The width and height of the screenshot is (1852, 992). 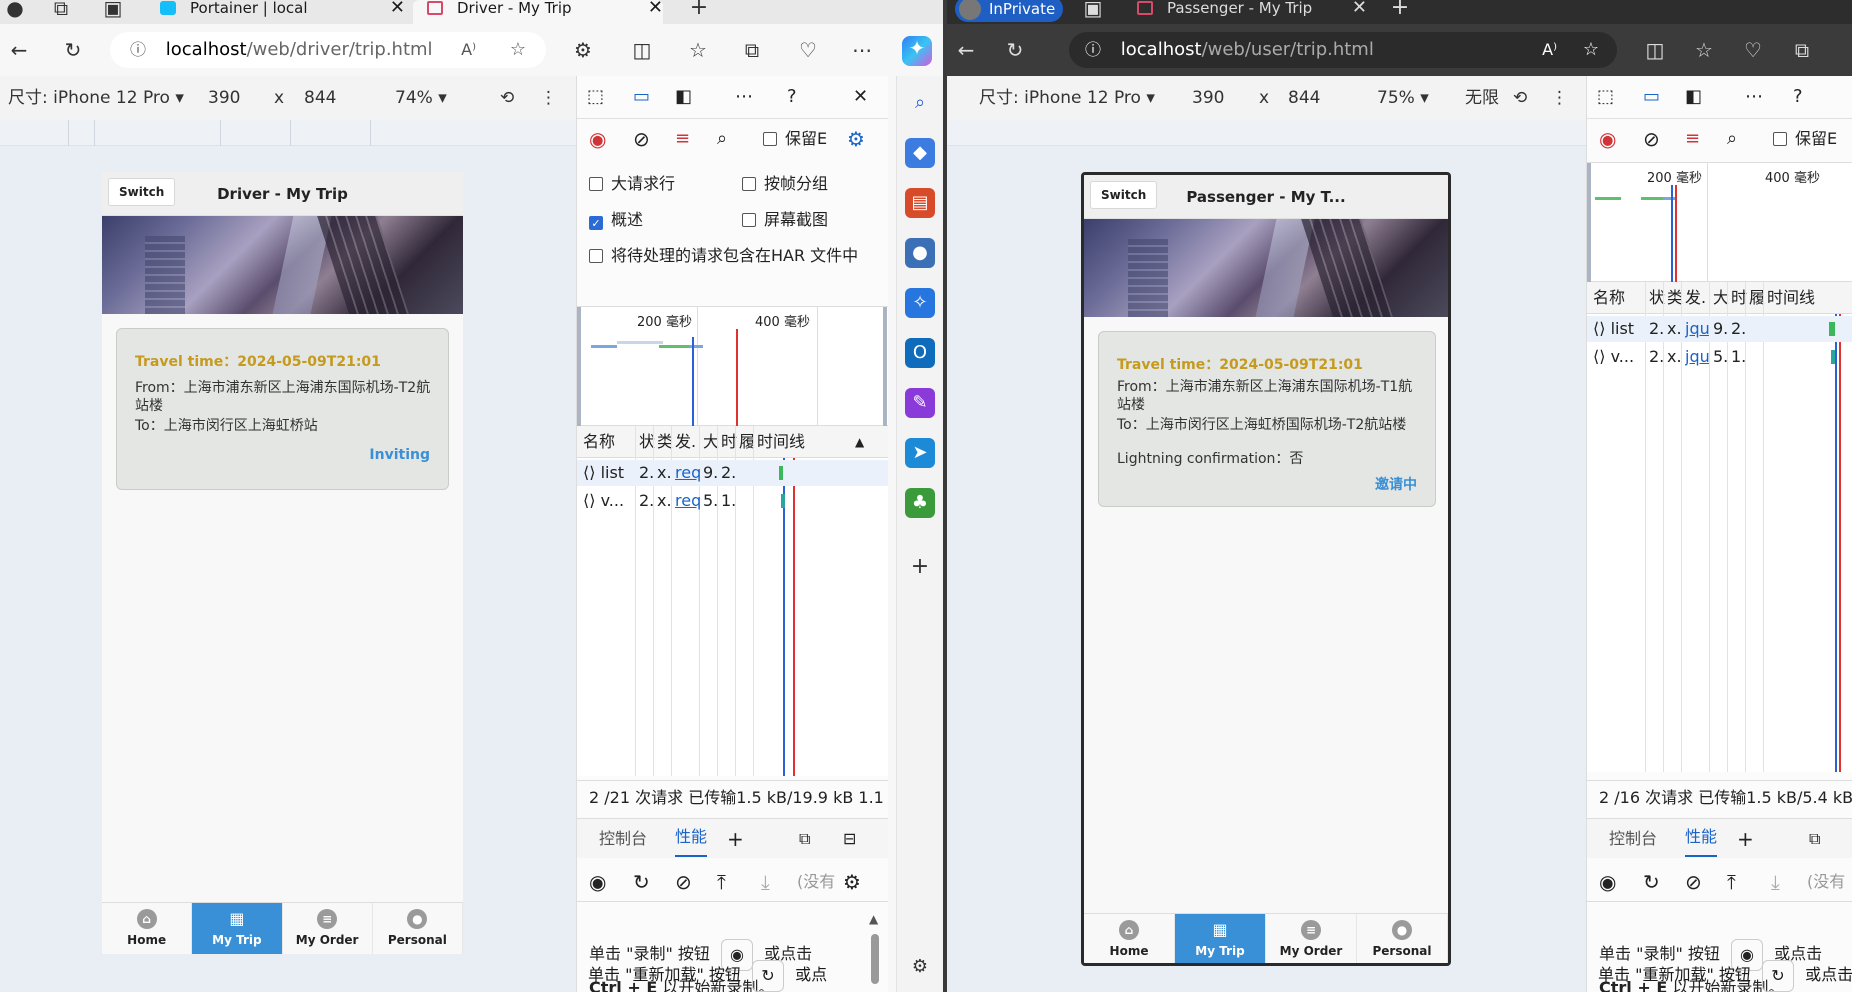 What do you see at coordinates (1719, 222) in the screenshot?
I see `overview-timeline: 200 毫秒 400 毫秒` at bounding box center [1719, 222].